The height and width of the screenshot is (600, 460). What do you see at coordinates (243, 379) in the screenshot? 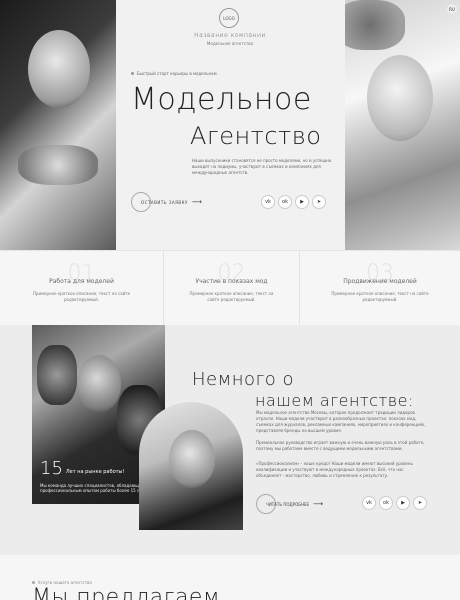
I see `about-title-line1: Немного о` at bounding box center [243, 379].